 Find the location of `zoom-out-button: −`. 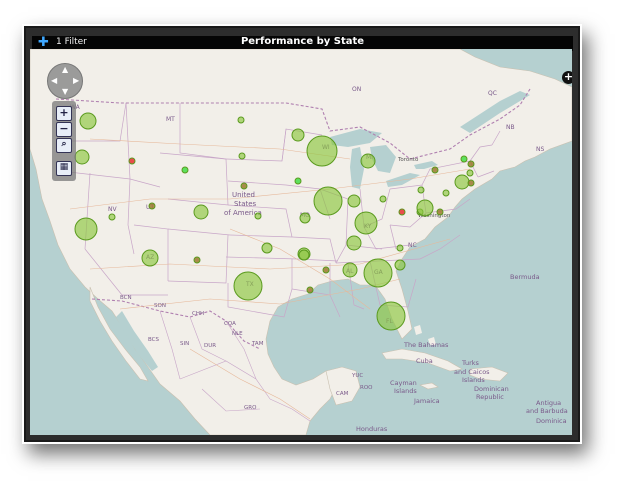

zoom-out-button: − is located at coordinates (64, 129).